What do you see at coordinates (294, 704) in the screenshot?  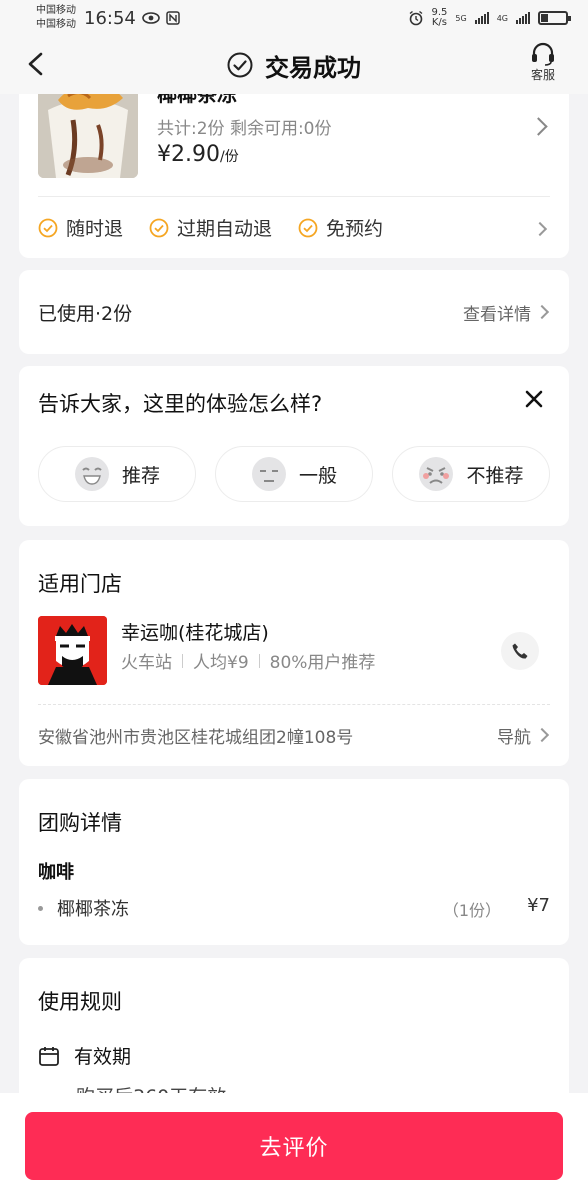 I see `dashed-divider` at bounding box center [294, 704].